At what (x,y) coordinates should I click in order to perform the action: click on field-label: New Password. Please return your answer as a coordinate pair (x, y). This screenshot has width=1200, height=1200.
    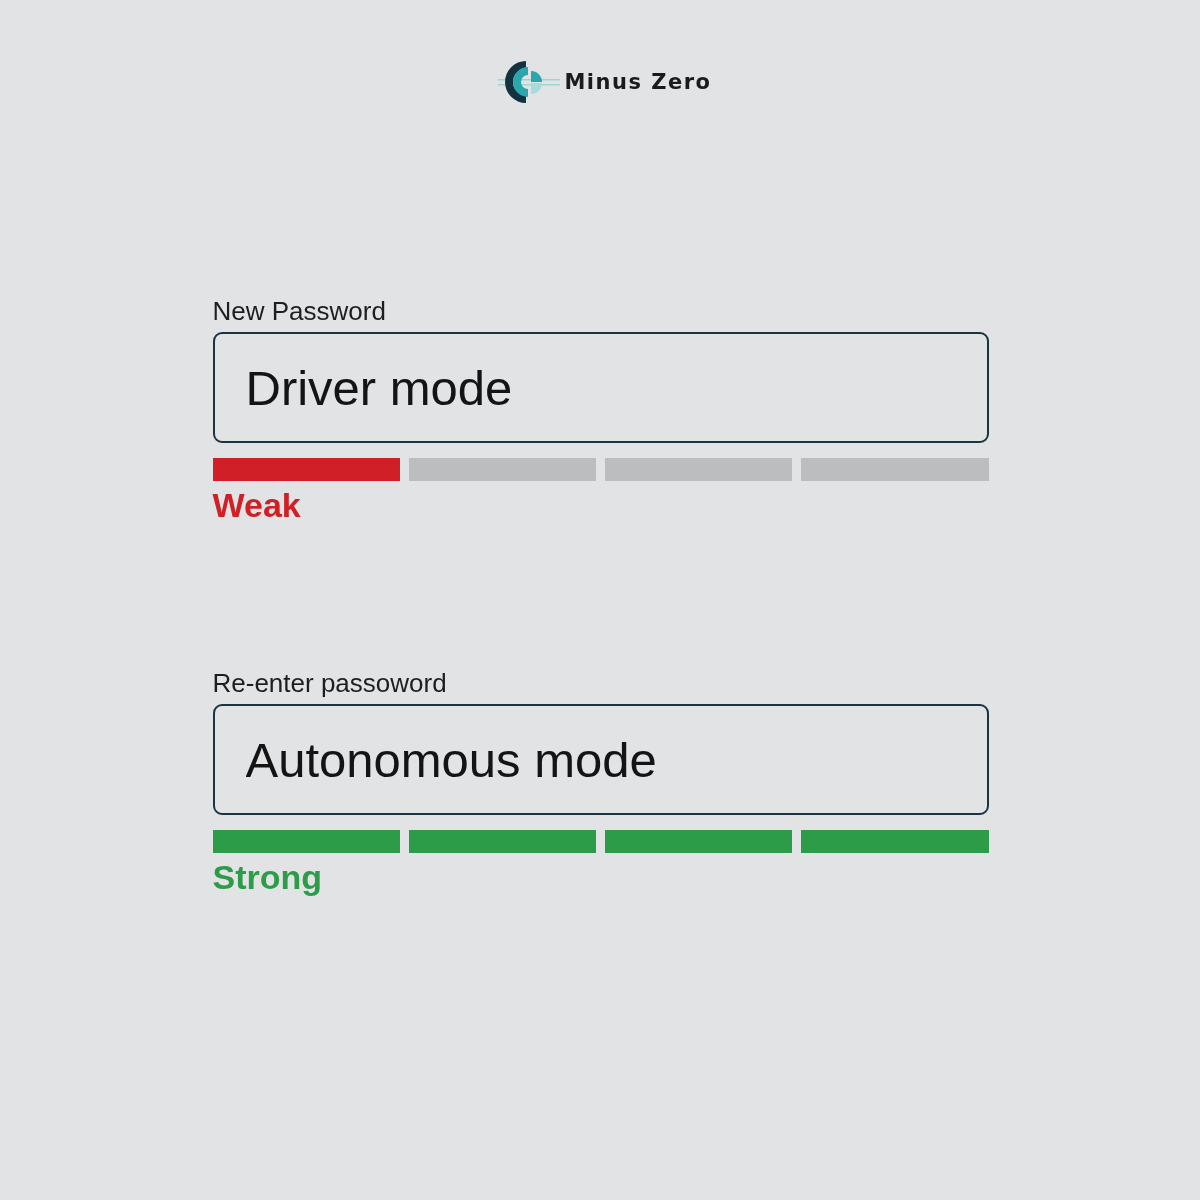
    Looking at the image, I should click on (299, 311).